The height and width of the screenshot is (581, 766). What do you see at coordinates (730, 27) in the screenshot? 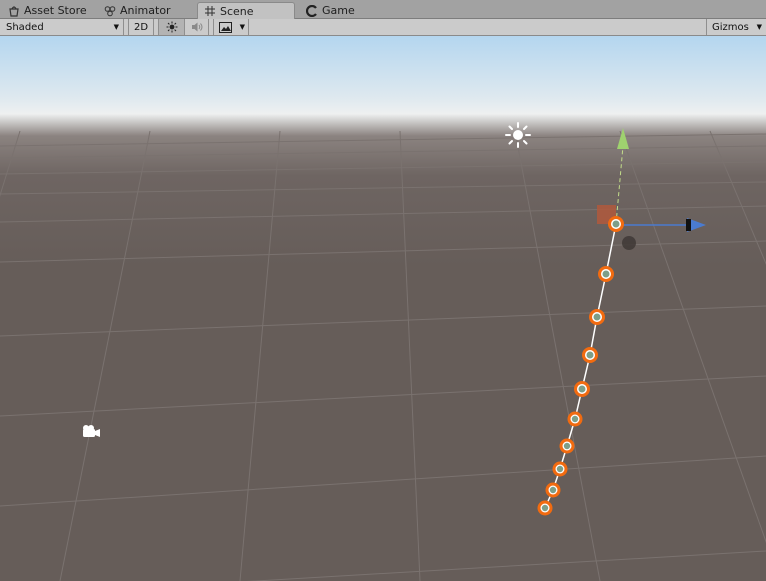
I see `gizmos-label: Gizmos` at bounding box center [730, 27].